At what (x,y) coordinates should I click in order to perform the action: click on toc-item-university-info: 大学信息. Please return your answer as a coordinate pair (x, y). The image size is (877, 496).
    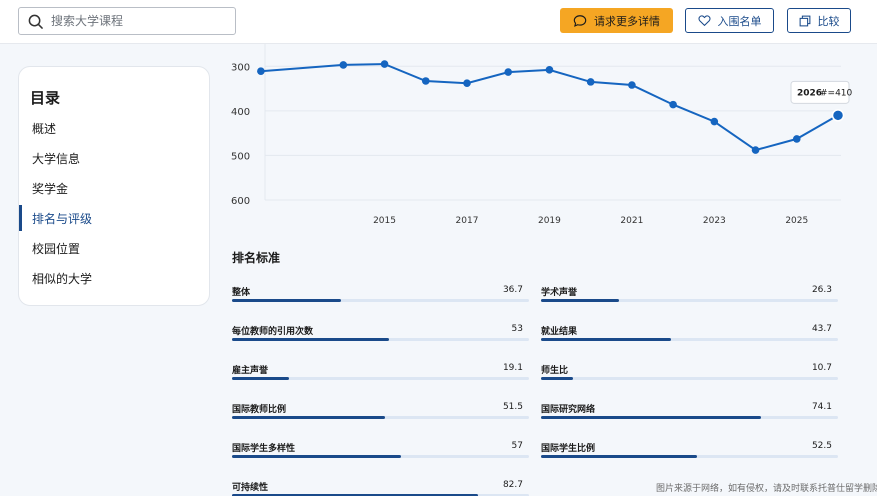
    Looking at the image, I should click on (114, 158).